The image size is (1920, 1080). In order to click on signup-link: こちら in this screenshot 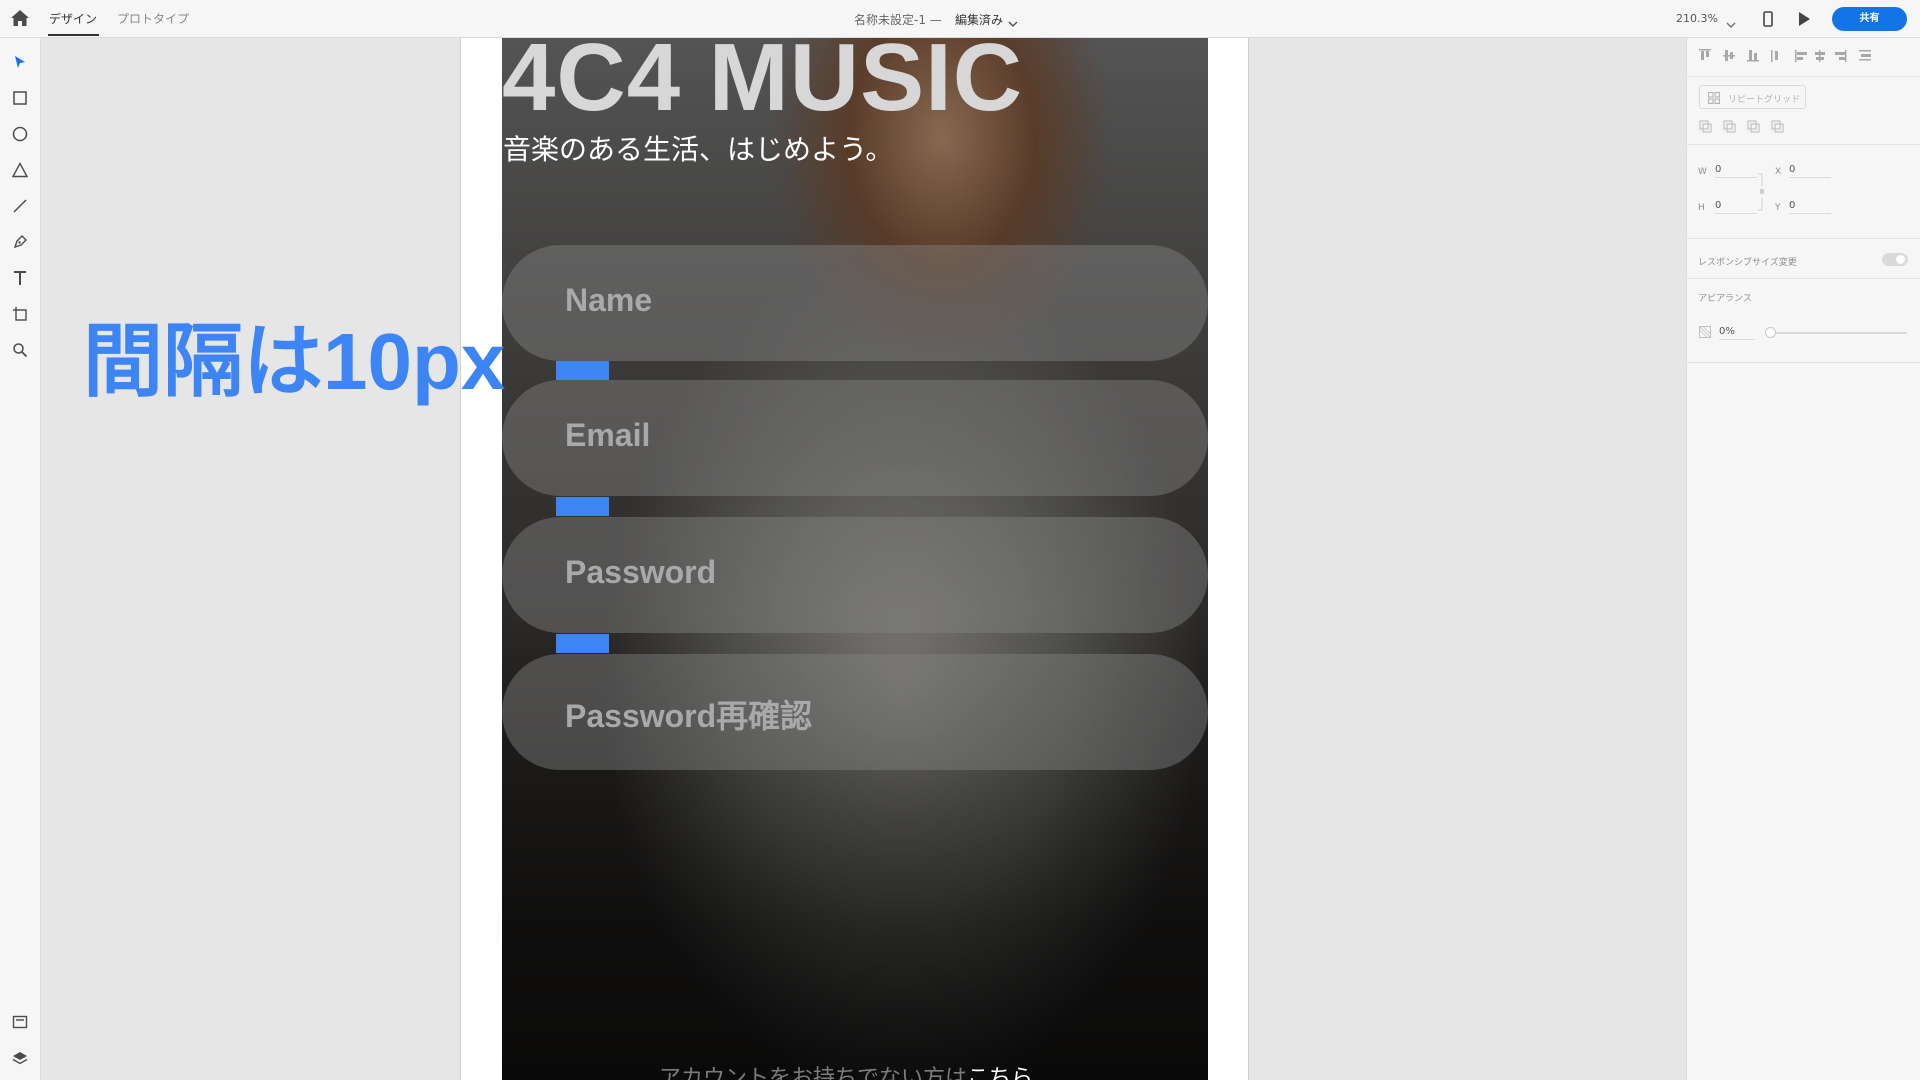, I will do `click(1000, 1073)`.